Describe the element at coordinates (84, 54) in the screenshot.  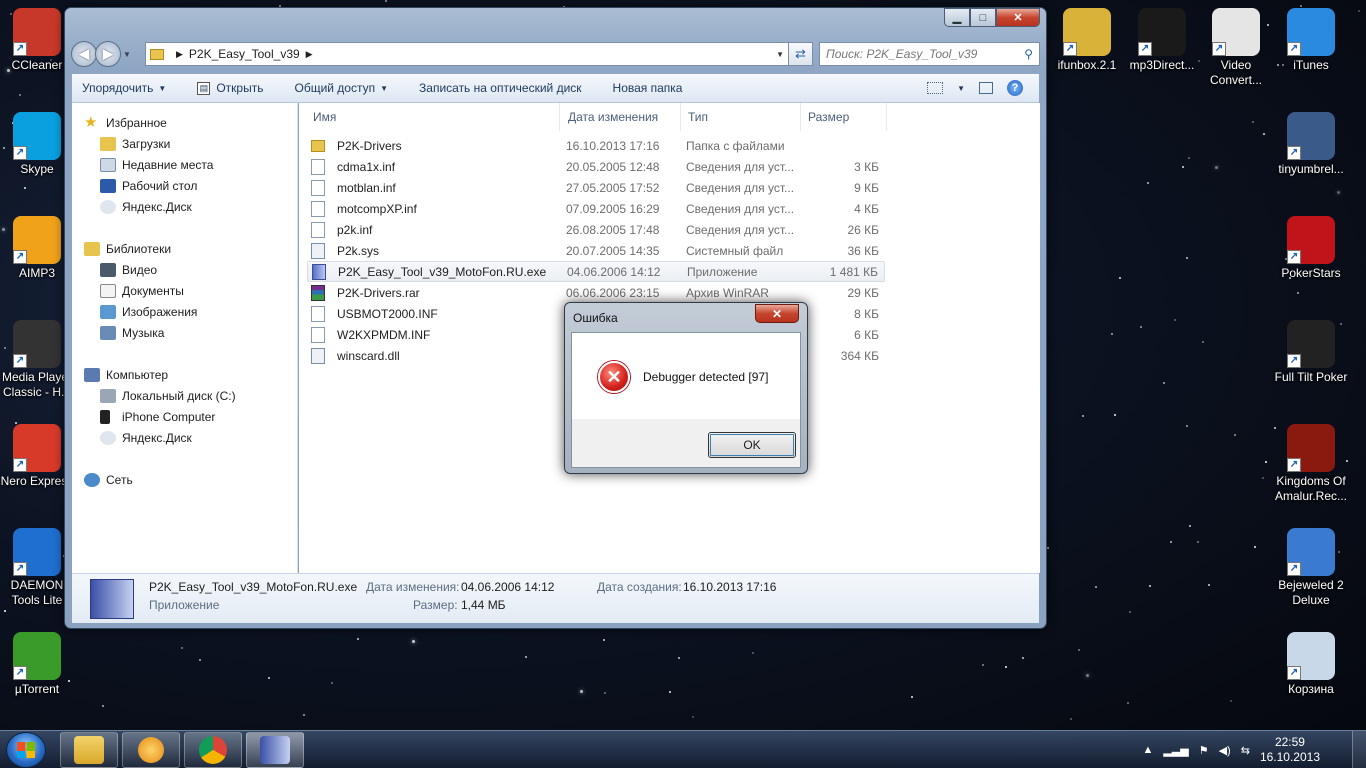
I see `back-button: ◀` at that location.